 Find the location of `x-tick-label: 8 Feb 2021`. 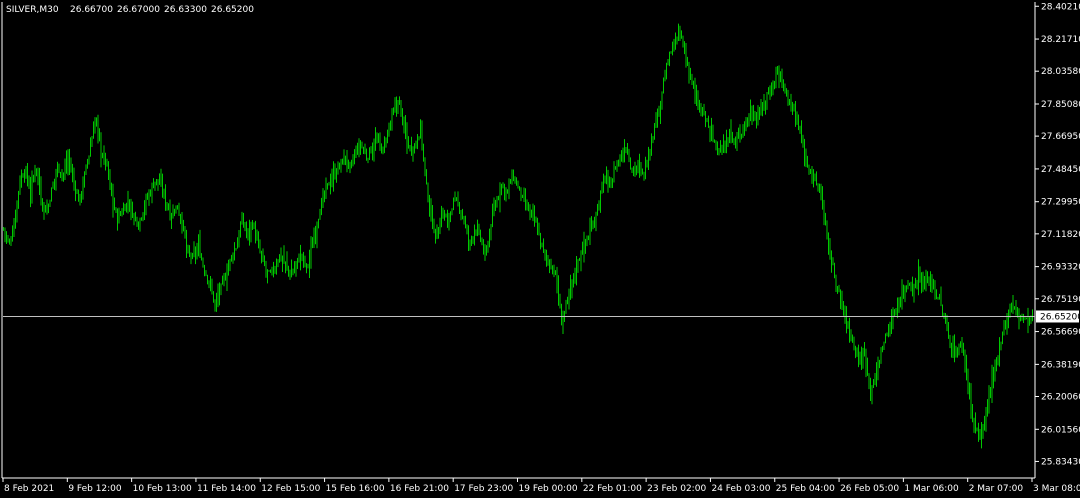

x-tick-label: 8 Feb 2021 is located at coordinates (29, 489).